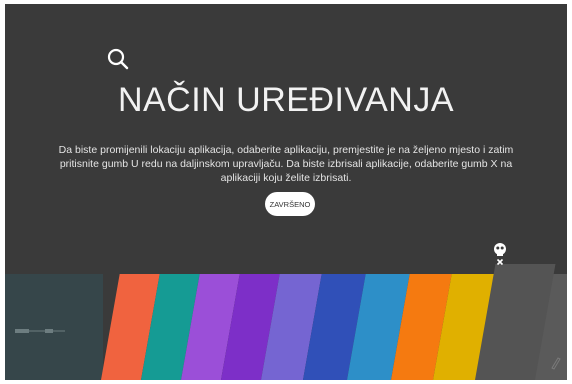 The image size is (572, 384). I want to click on page-title: NAČIN UREĐIVANJA, so click(286, 100).